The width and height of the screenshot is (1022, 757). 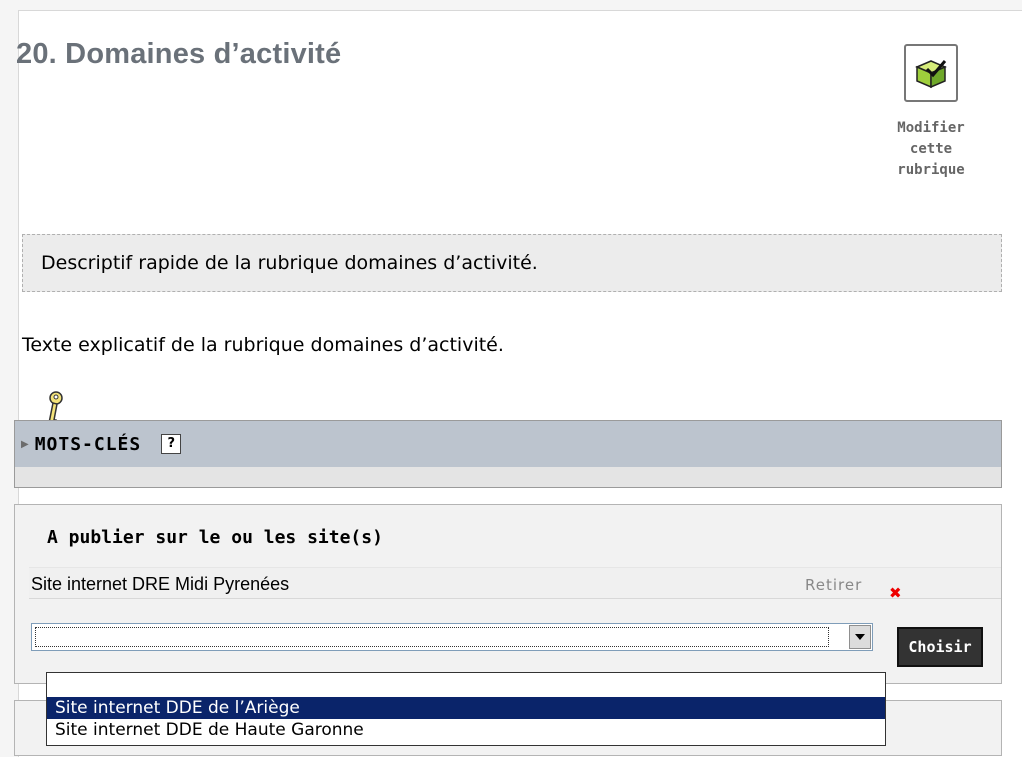 What do you see at coordinates (88, 444) in the screenshot?
I see `keywords-label: MOTS-CLÉS` at bounding box center [88, 444].